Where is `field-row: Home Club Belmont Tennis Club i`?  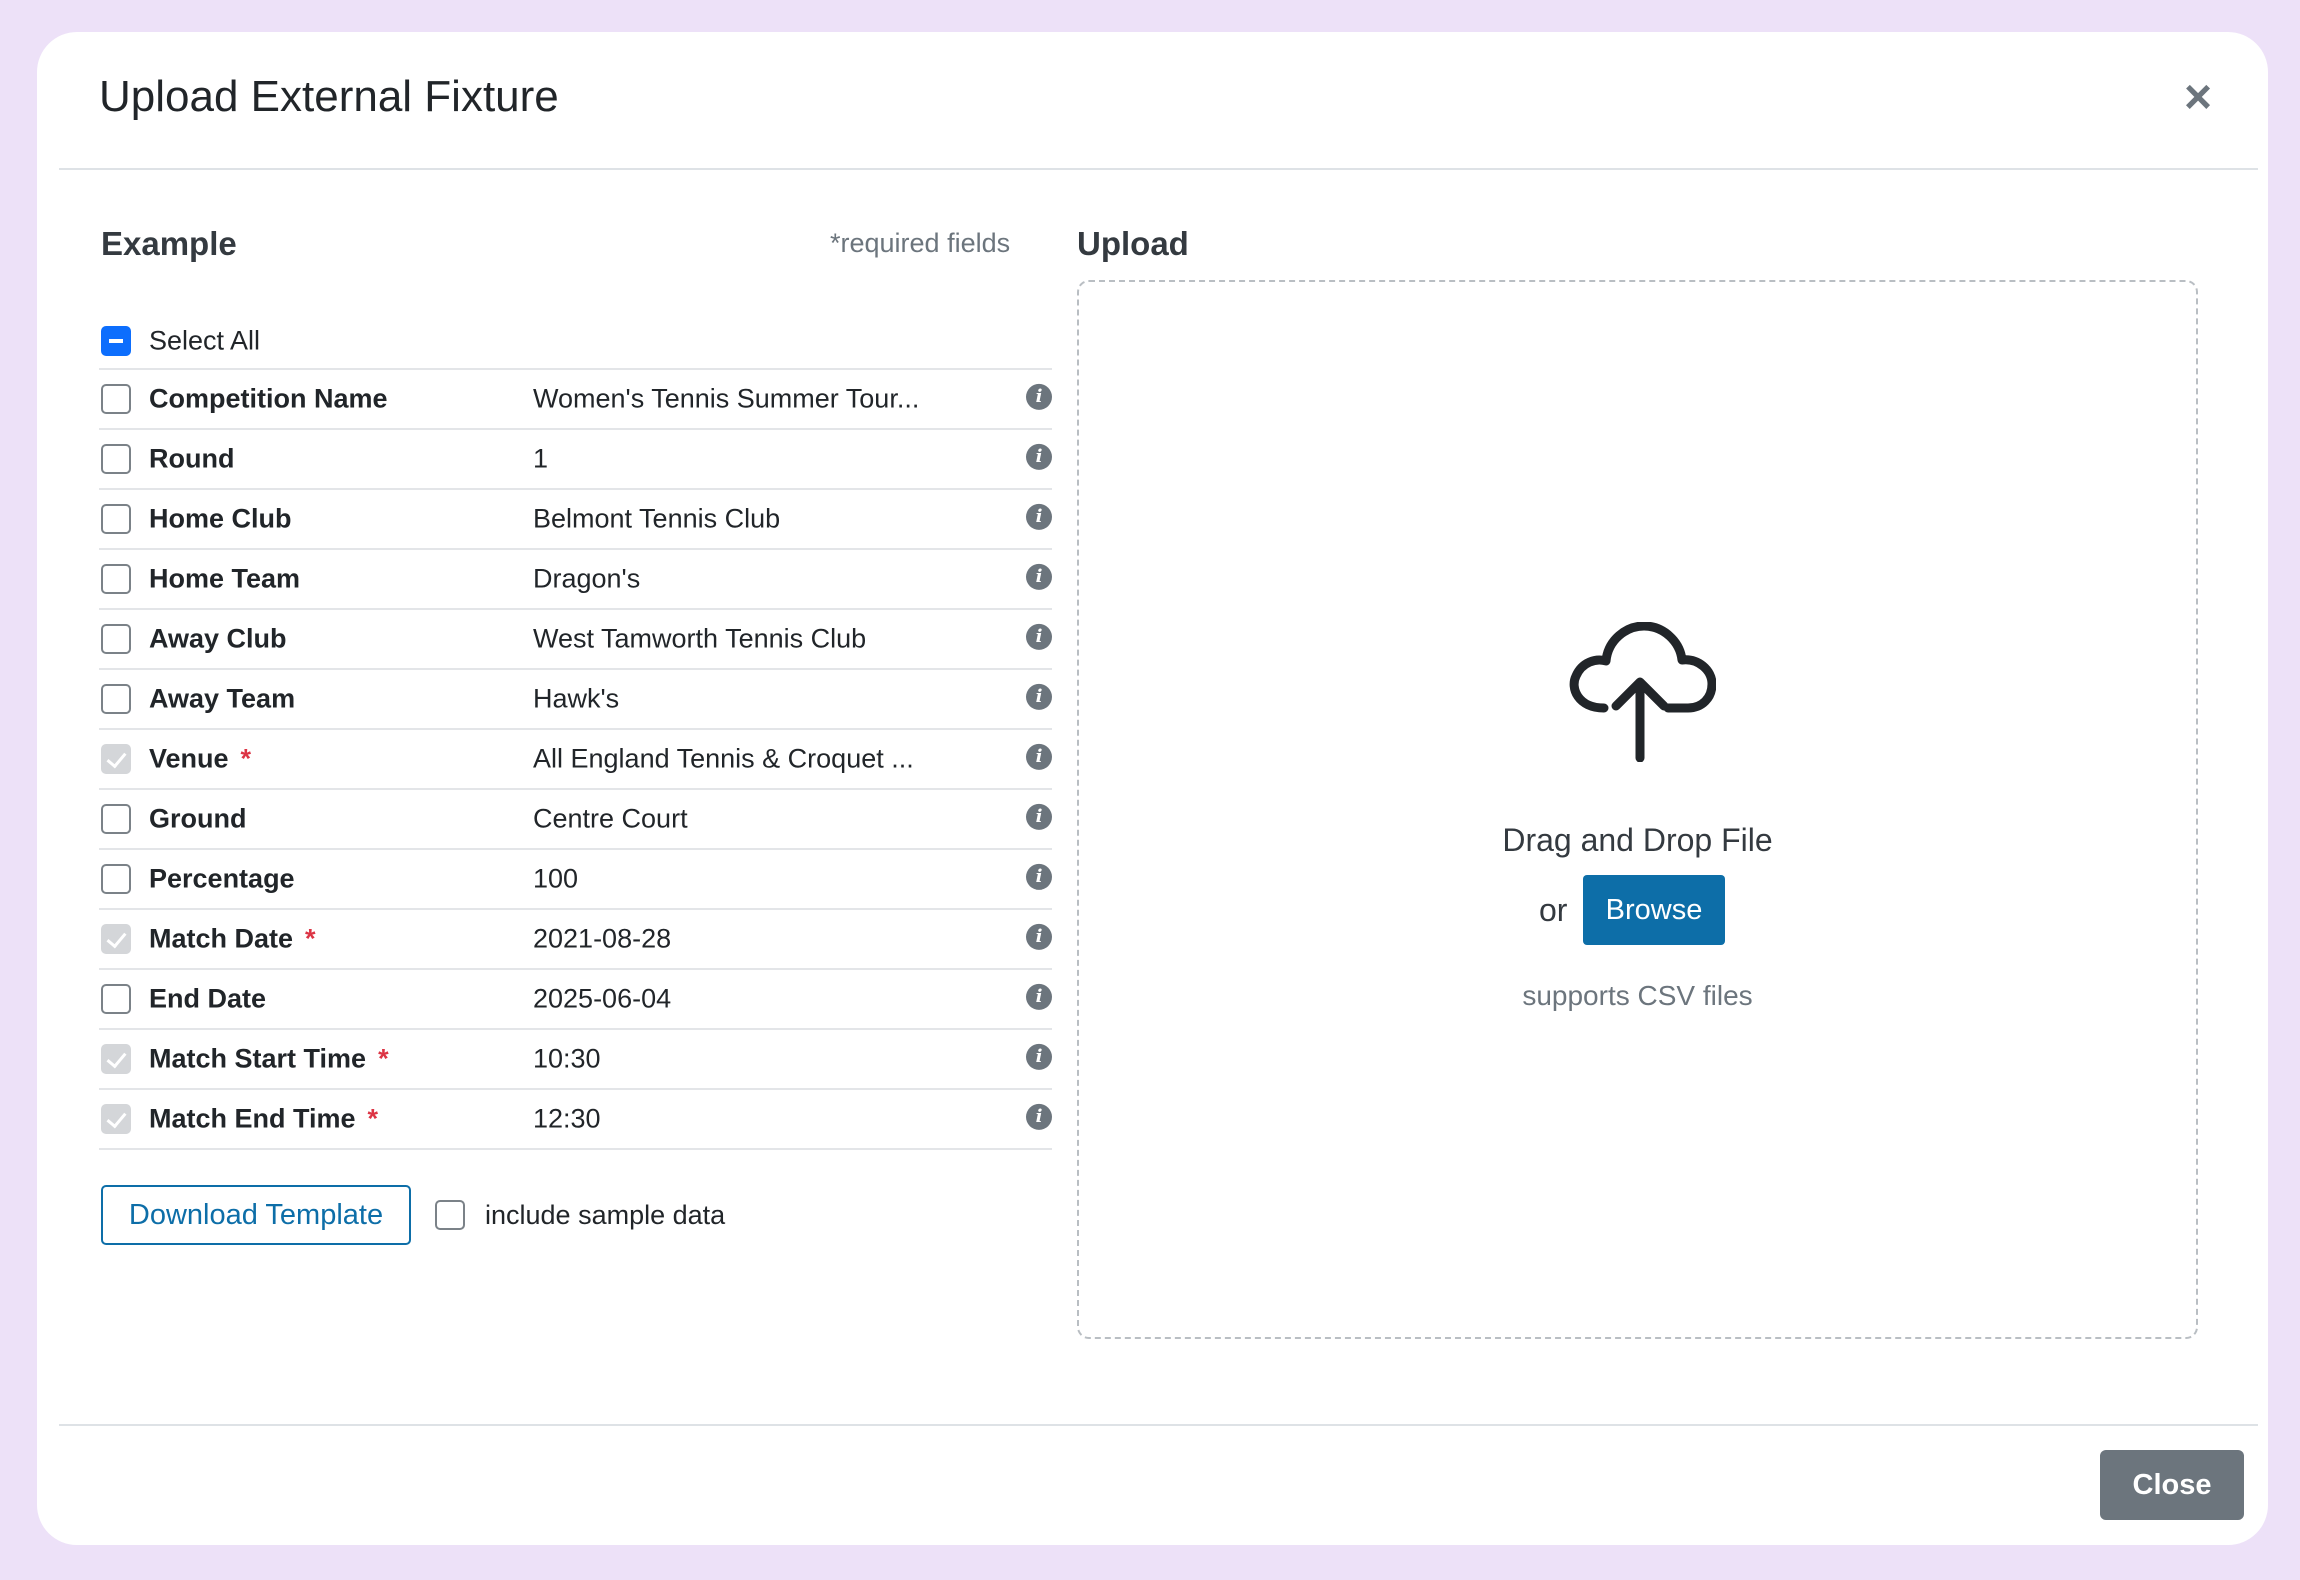
field-row: Home Club Belmont Tennis Club i is located at coordinates (575, 520).